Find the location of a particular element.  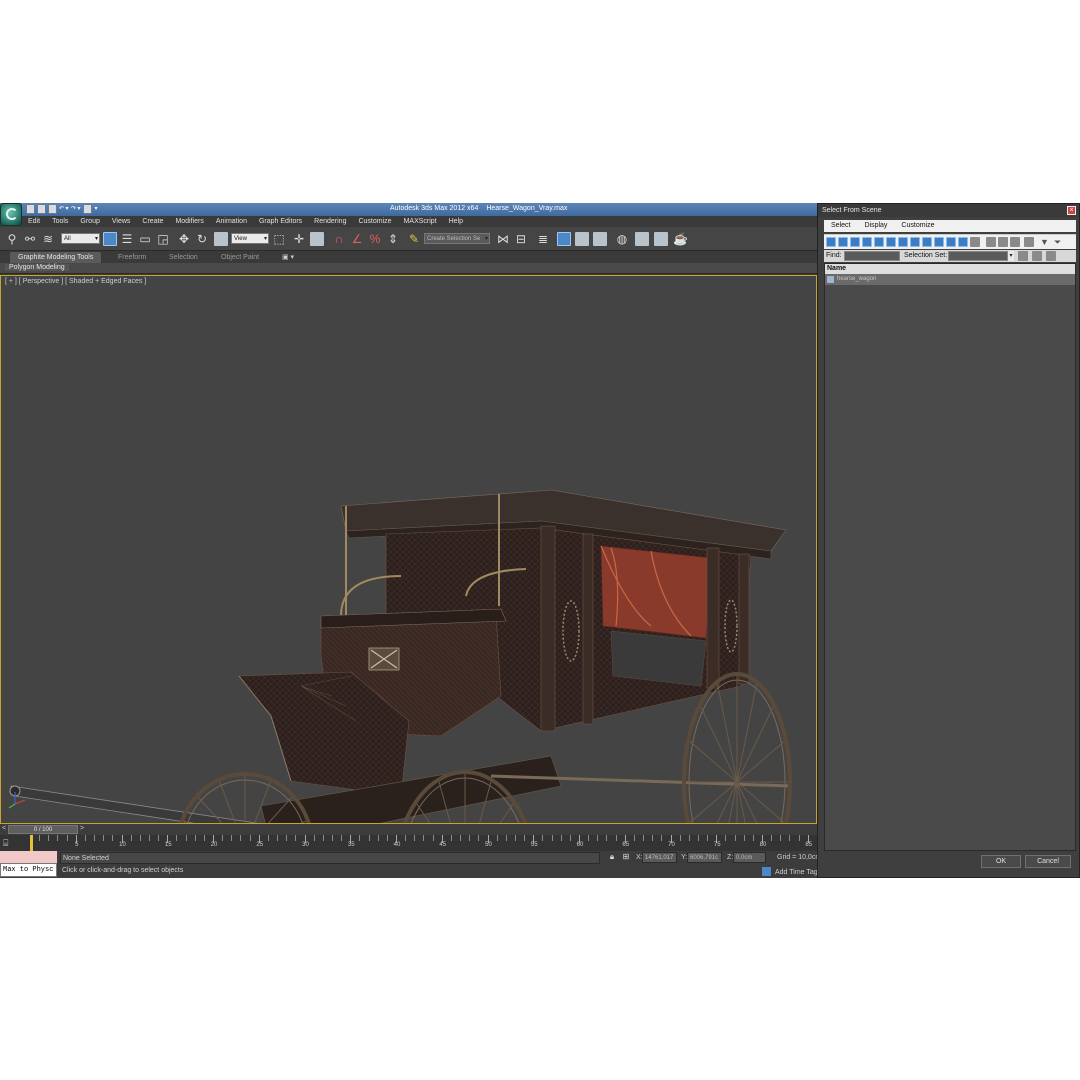

application-button is located at coordinates (11, 214).